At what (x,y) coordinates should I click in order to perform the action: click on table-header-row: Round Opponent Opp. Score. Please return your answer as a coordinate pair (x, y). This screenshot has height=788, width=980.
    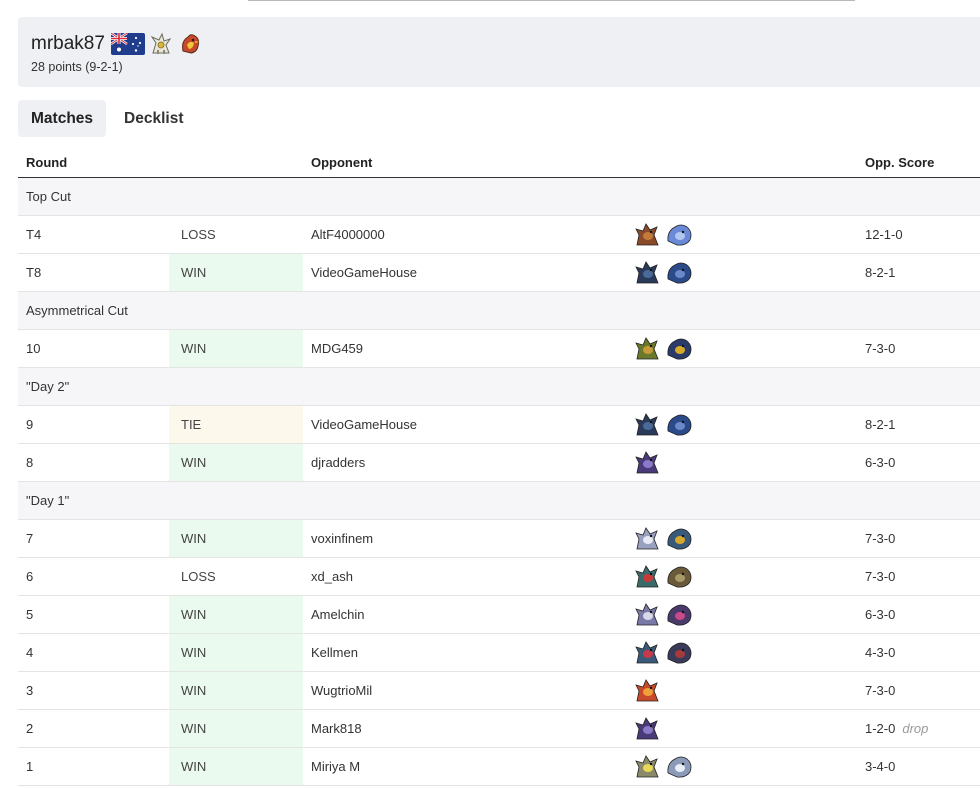
    Looking at the image, I should click on (499, 162).